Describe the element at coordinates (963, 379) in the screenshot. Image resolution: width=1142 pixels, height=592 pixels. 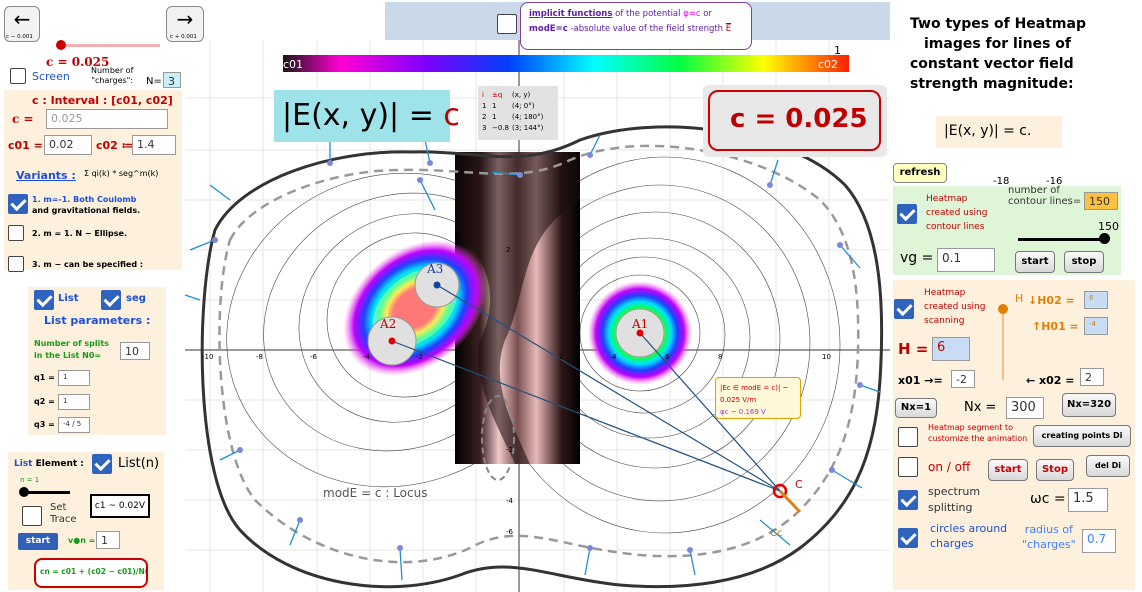
I see `x01-input: -2` at that location.